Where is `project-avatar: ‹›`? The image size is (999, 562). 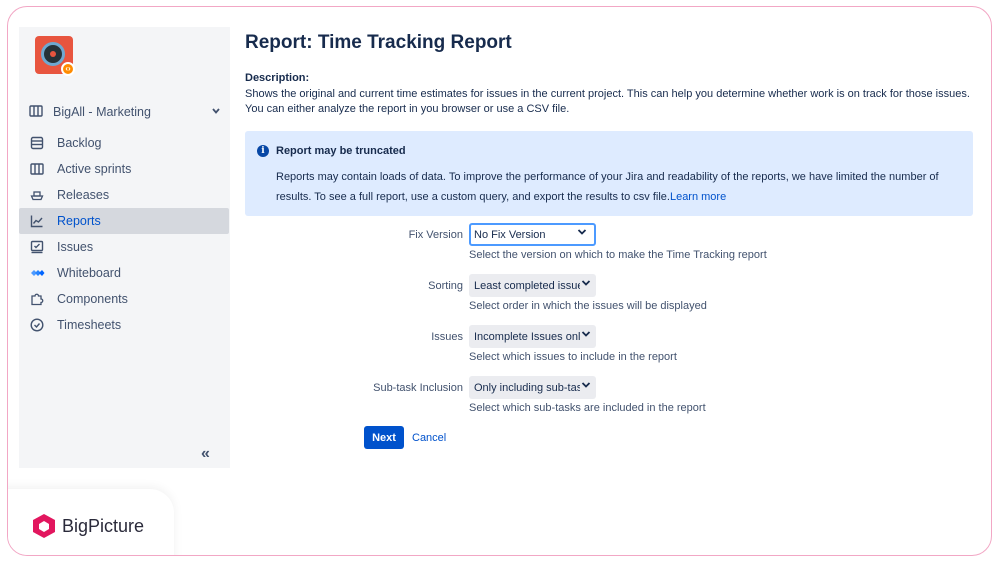 project-avatar: ‹› is located at coordinates (55, 56).